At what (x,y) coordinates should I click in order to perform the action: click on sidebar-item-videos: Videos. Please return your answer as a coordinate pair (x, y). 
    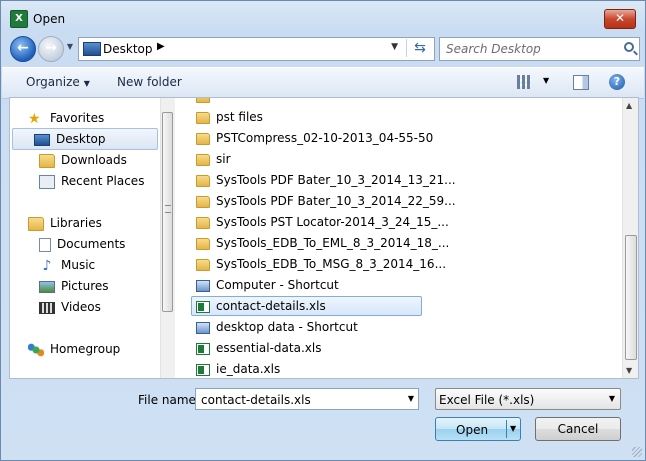
    Looking at the image, I should click on (87, 307).